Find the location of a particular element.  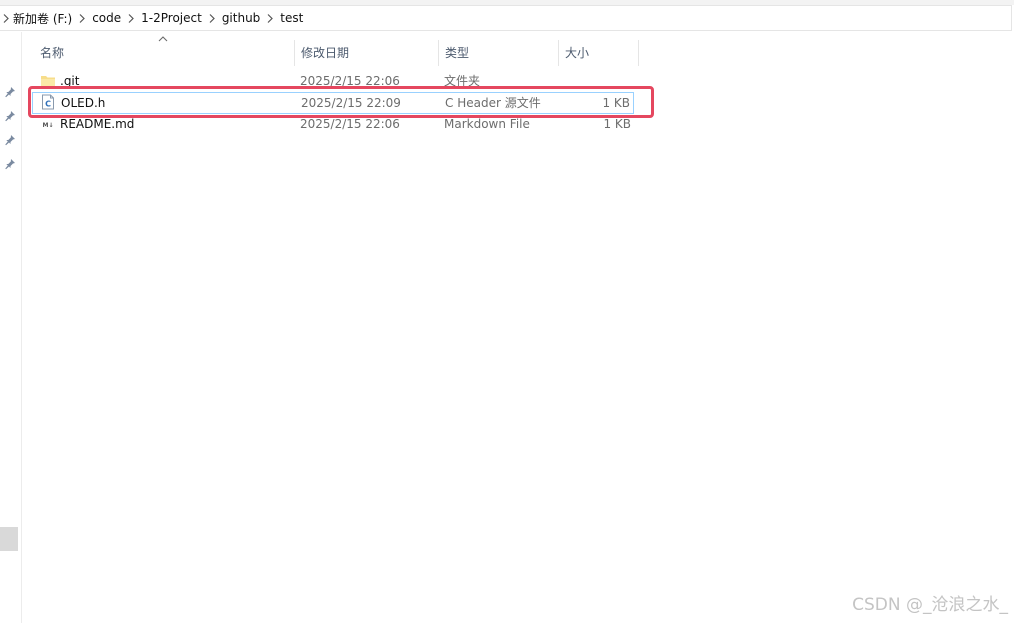

column-header-type: 类型 is located at coordinates (498, 52).